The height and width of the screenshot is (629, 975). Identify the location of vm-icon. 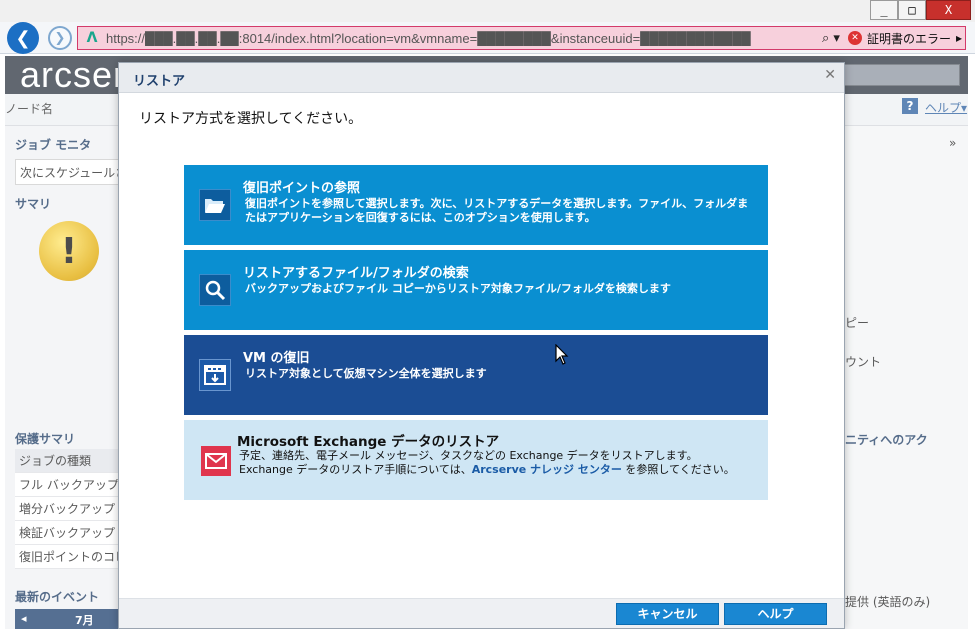
(215, 375).